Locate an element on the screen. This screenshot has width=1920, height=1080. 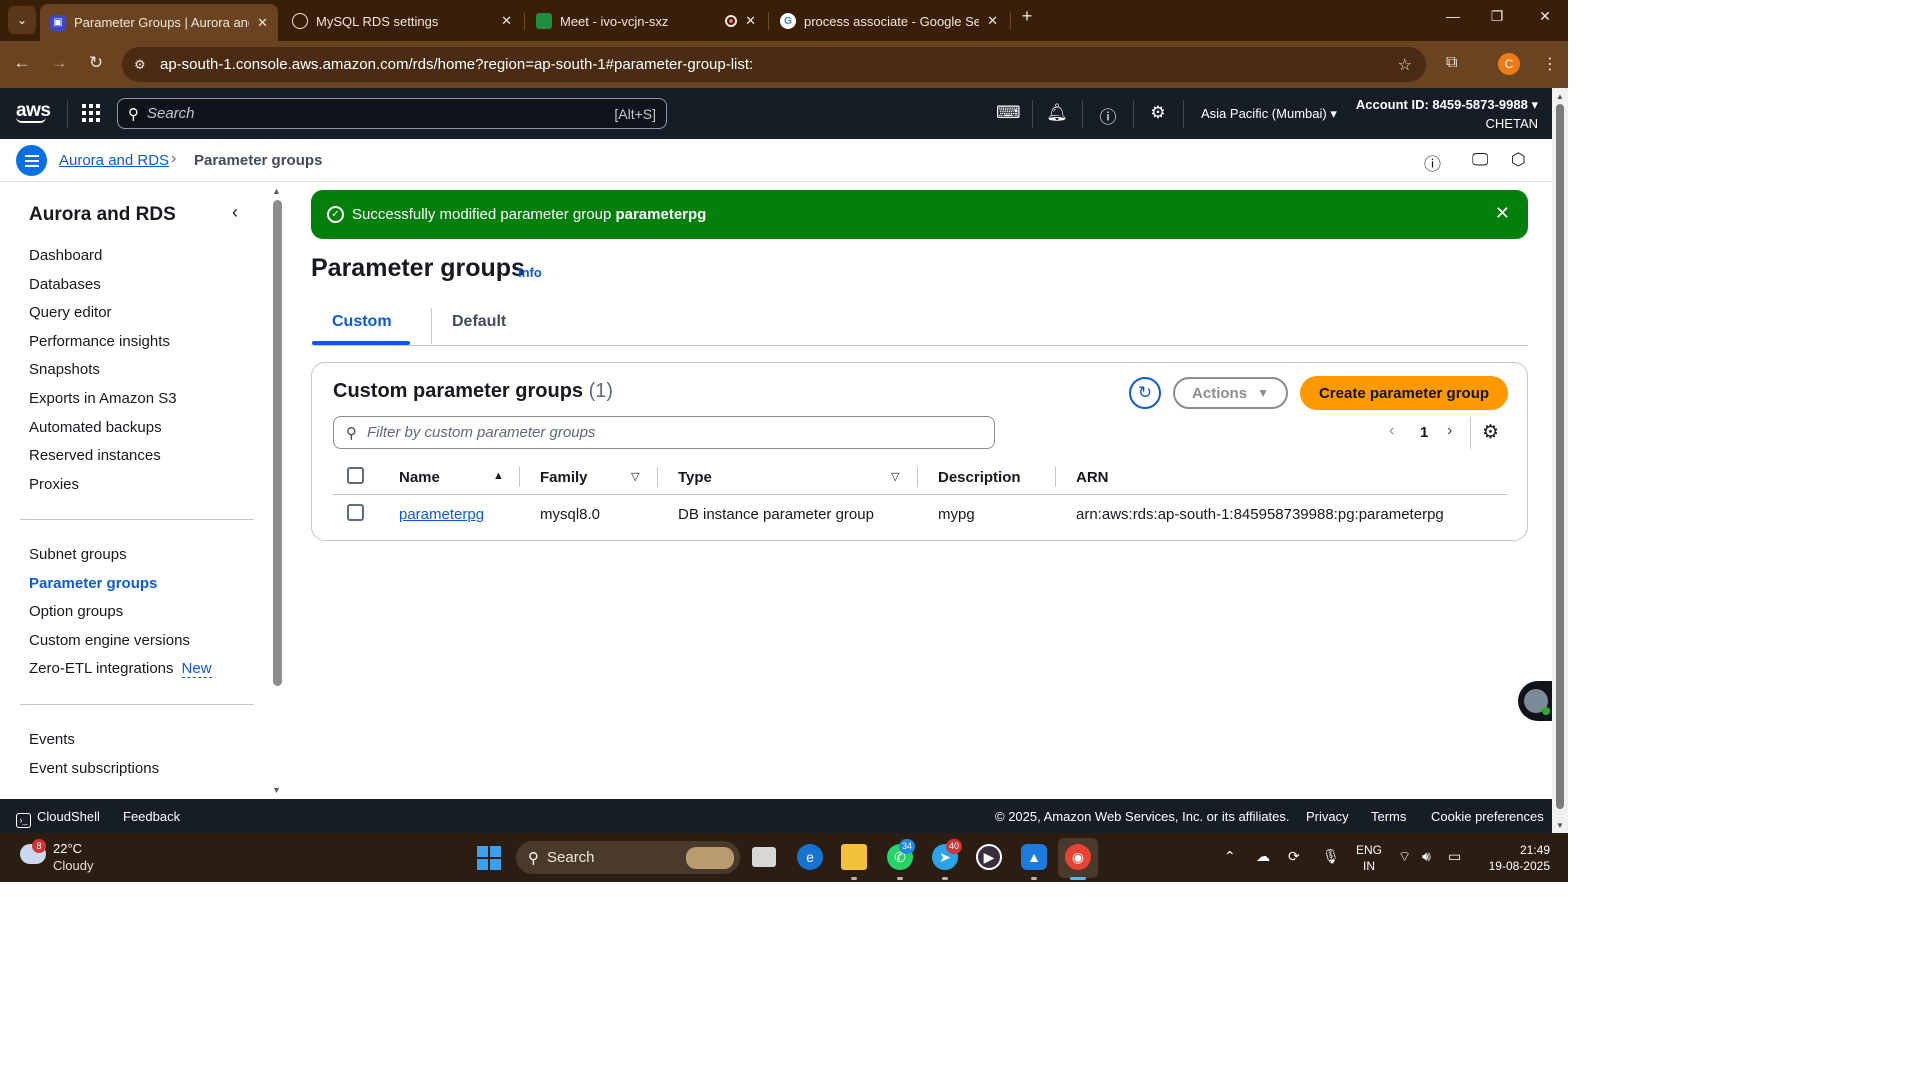
sidebar-item-events: Events is located at coordinates (52, 739).